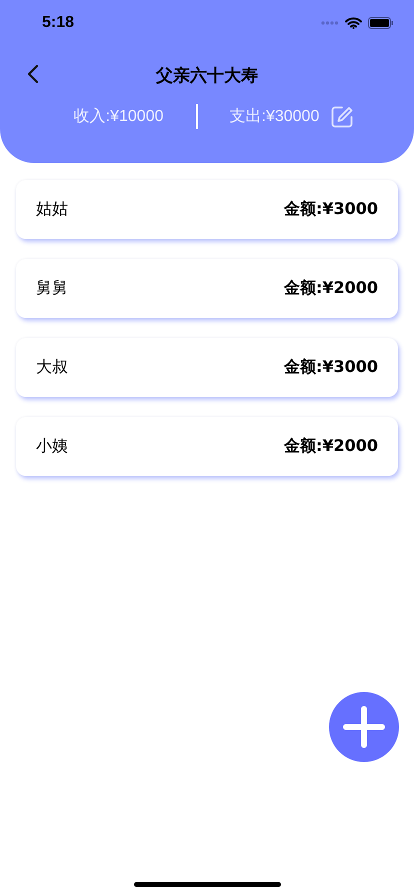 The height and width of the screenshot is (896, 414). Describe the element at coordinates (207, 288) in the screenshot. I see `entry-card: 舅舅 金额:¥2000` at that location.